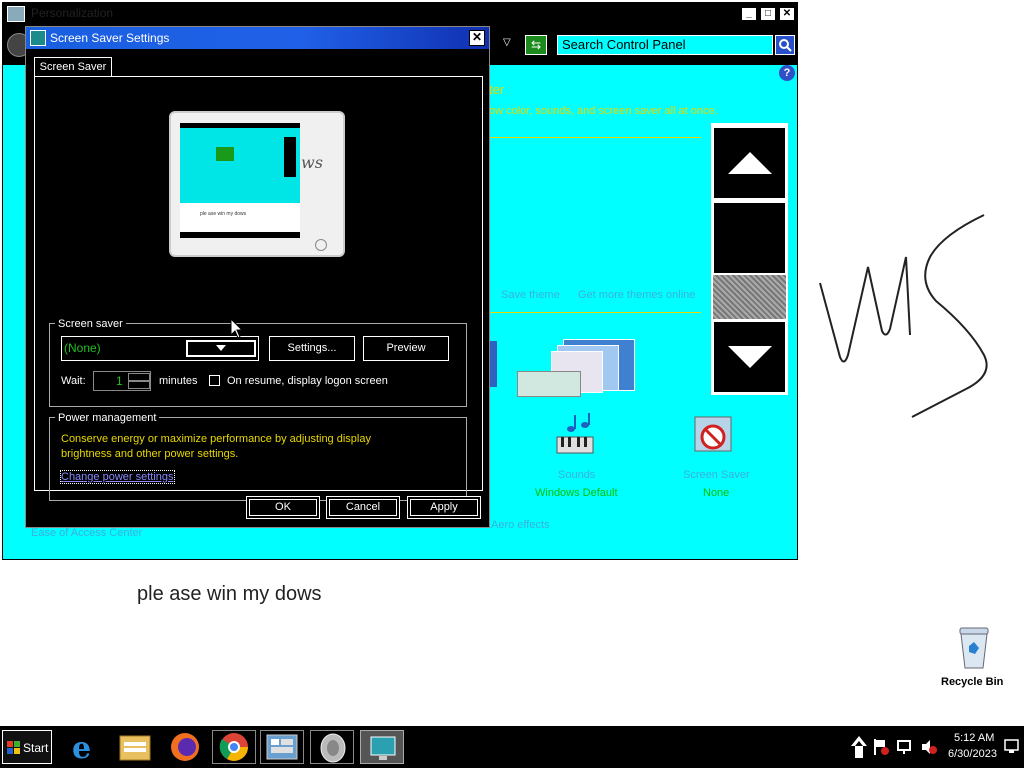 The height and width of the screenshot is (770, 1024). What do you see at coordinates (240, 180) in the screenshot?
I see `preview-screen: ple ase win my dows` at bounding box center [240, 180].